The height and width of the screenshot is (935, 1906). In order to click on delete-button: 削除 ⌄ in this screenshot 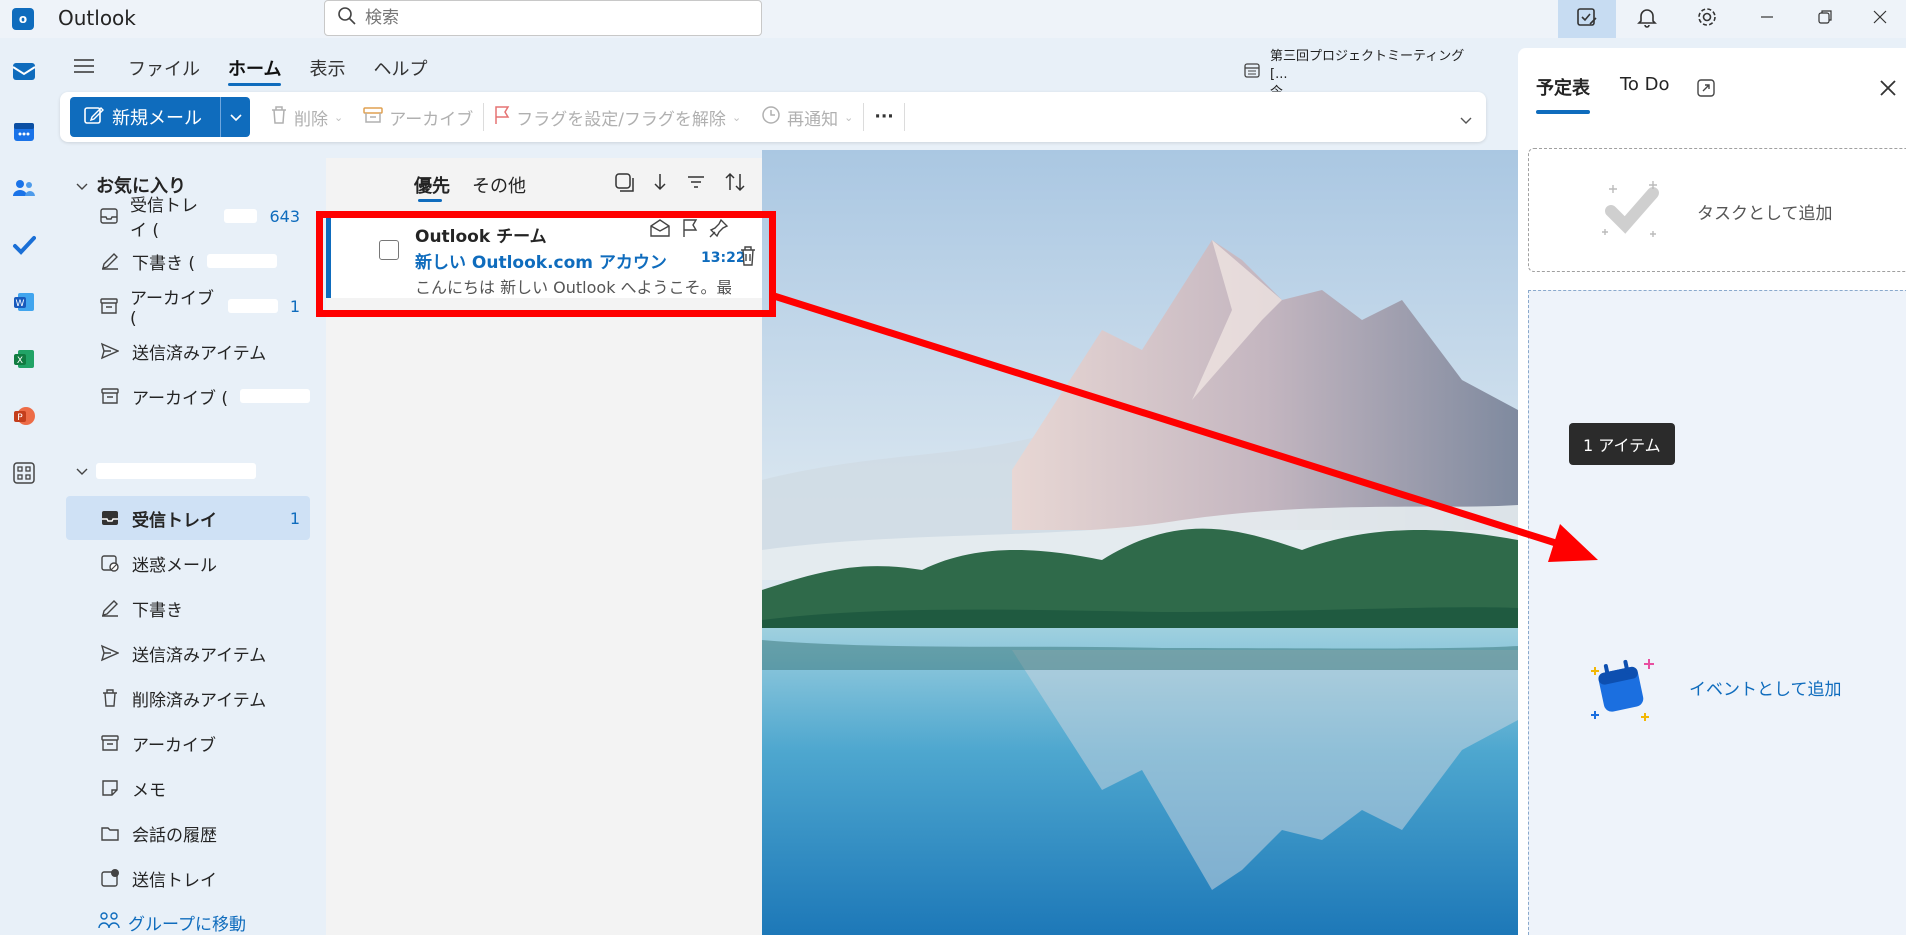, I will do `click(306, 117)`.